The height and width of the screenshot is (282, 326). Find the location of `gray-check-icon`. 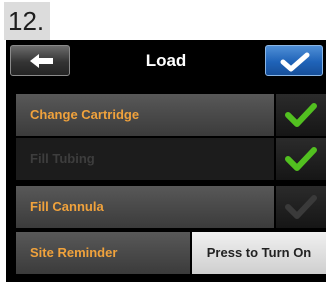

gray-check-icon is located at coordinates (301, 207).